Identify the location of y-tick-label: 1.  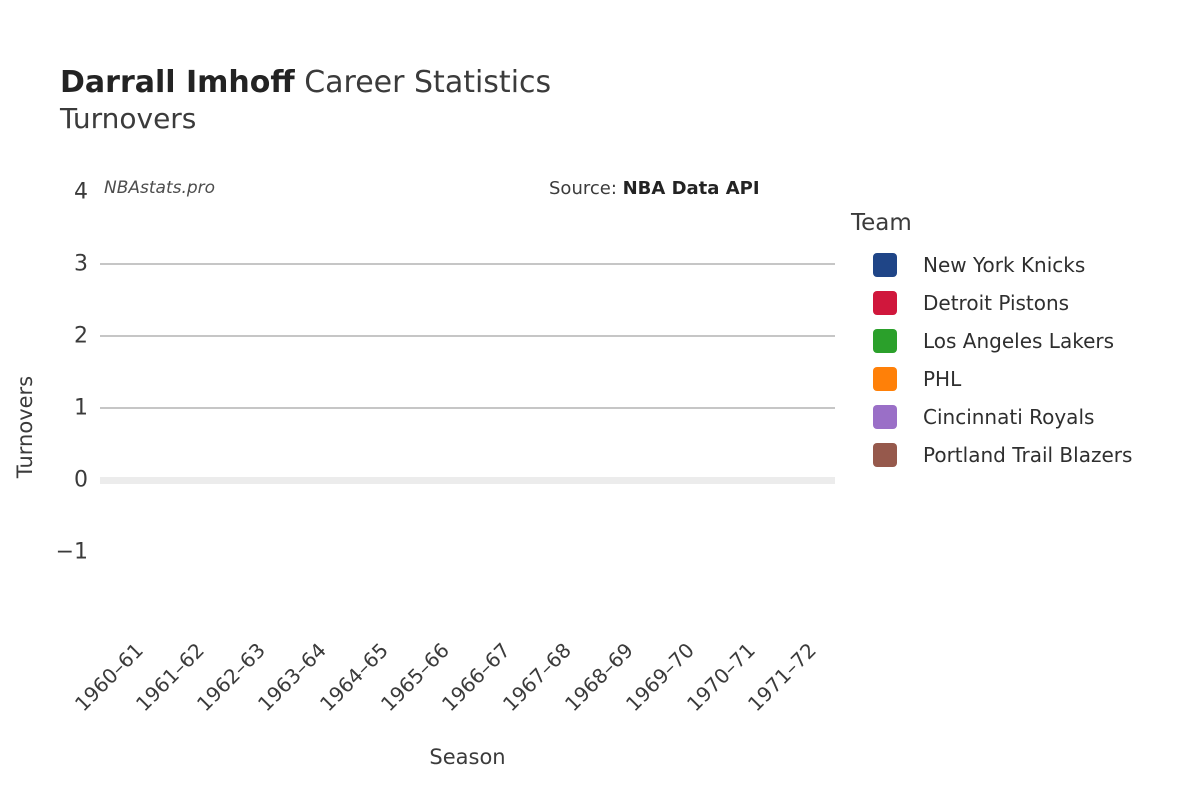
(81, 408).